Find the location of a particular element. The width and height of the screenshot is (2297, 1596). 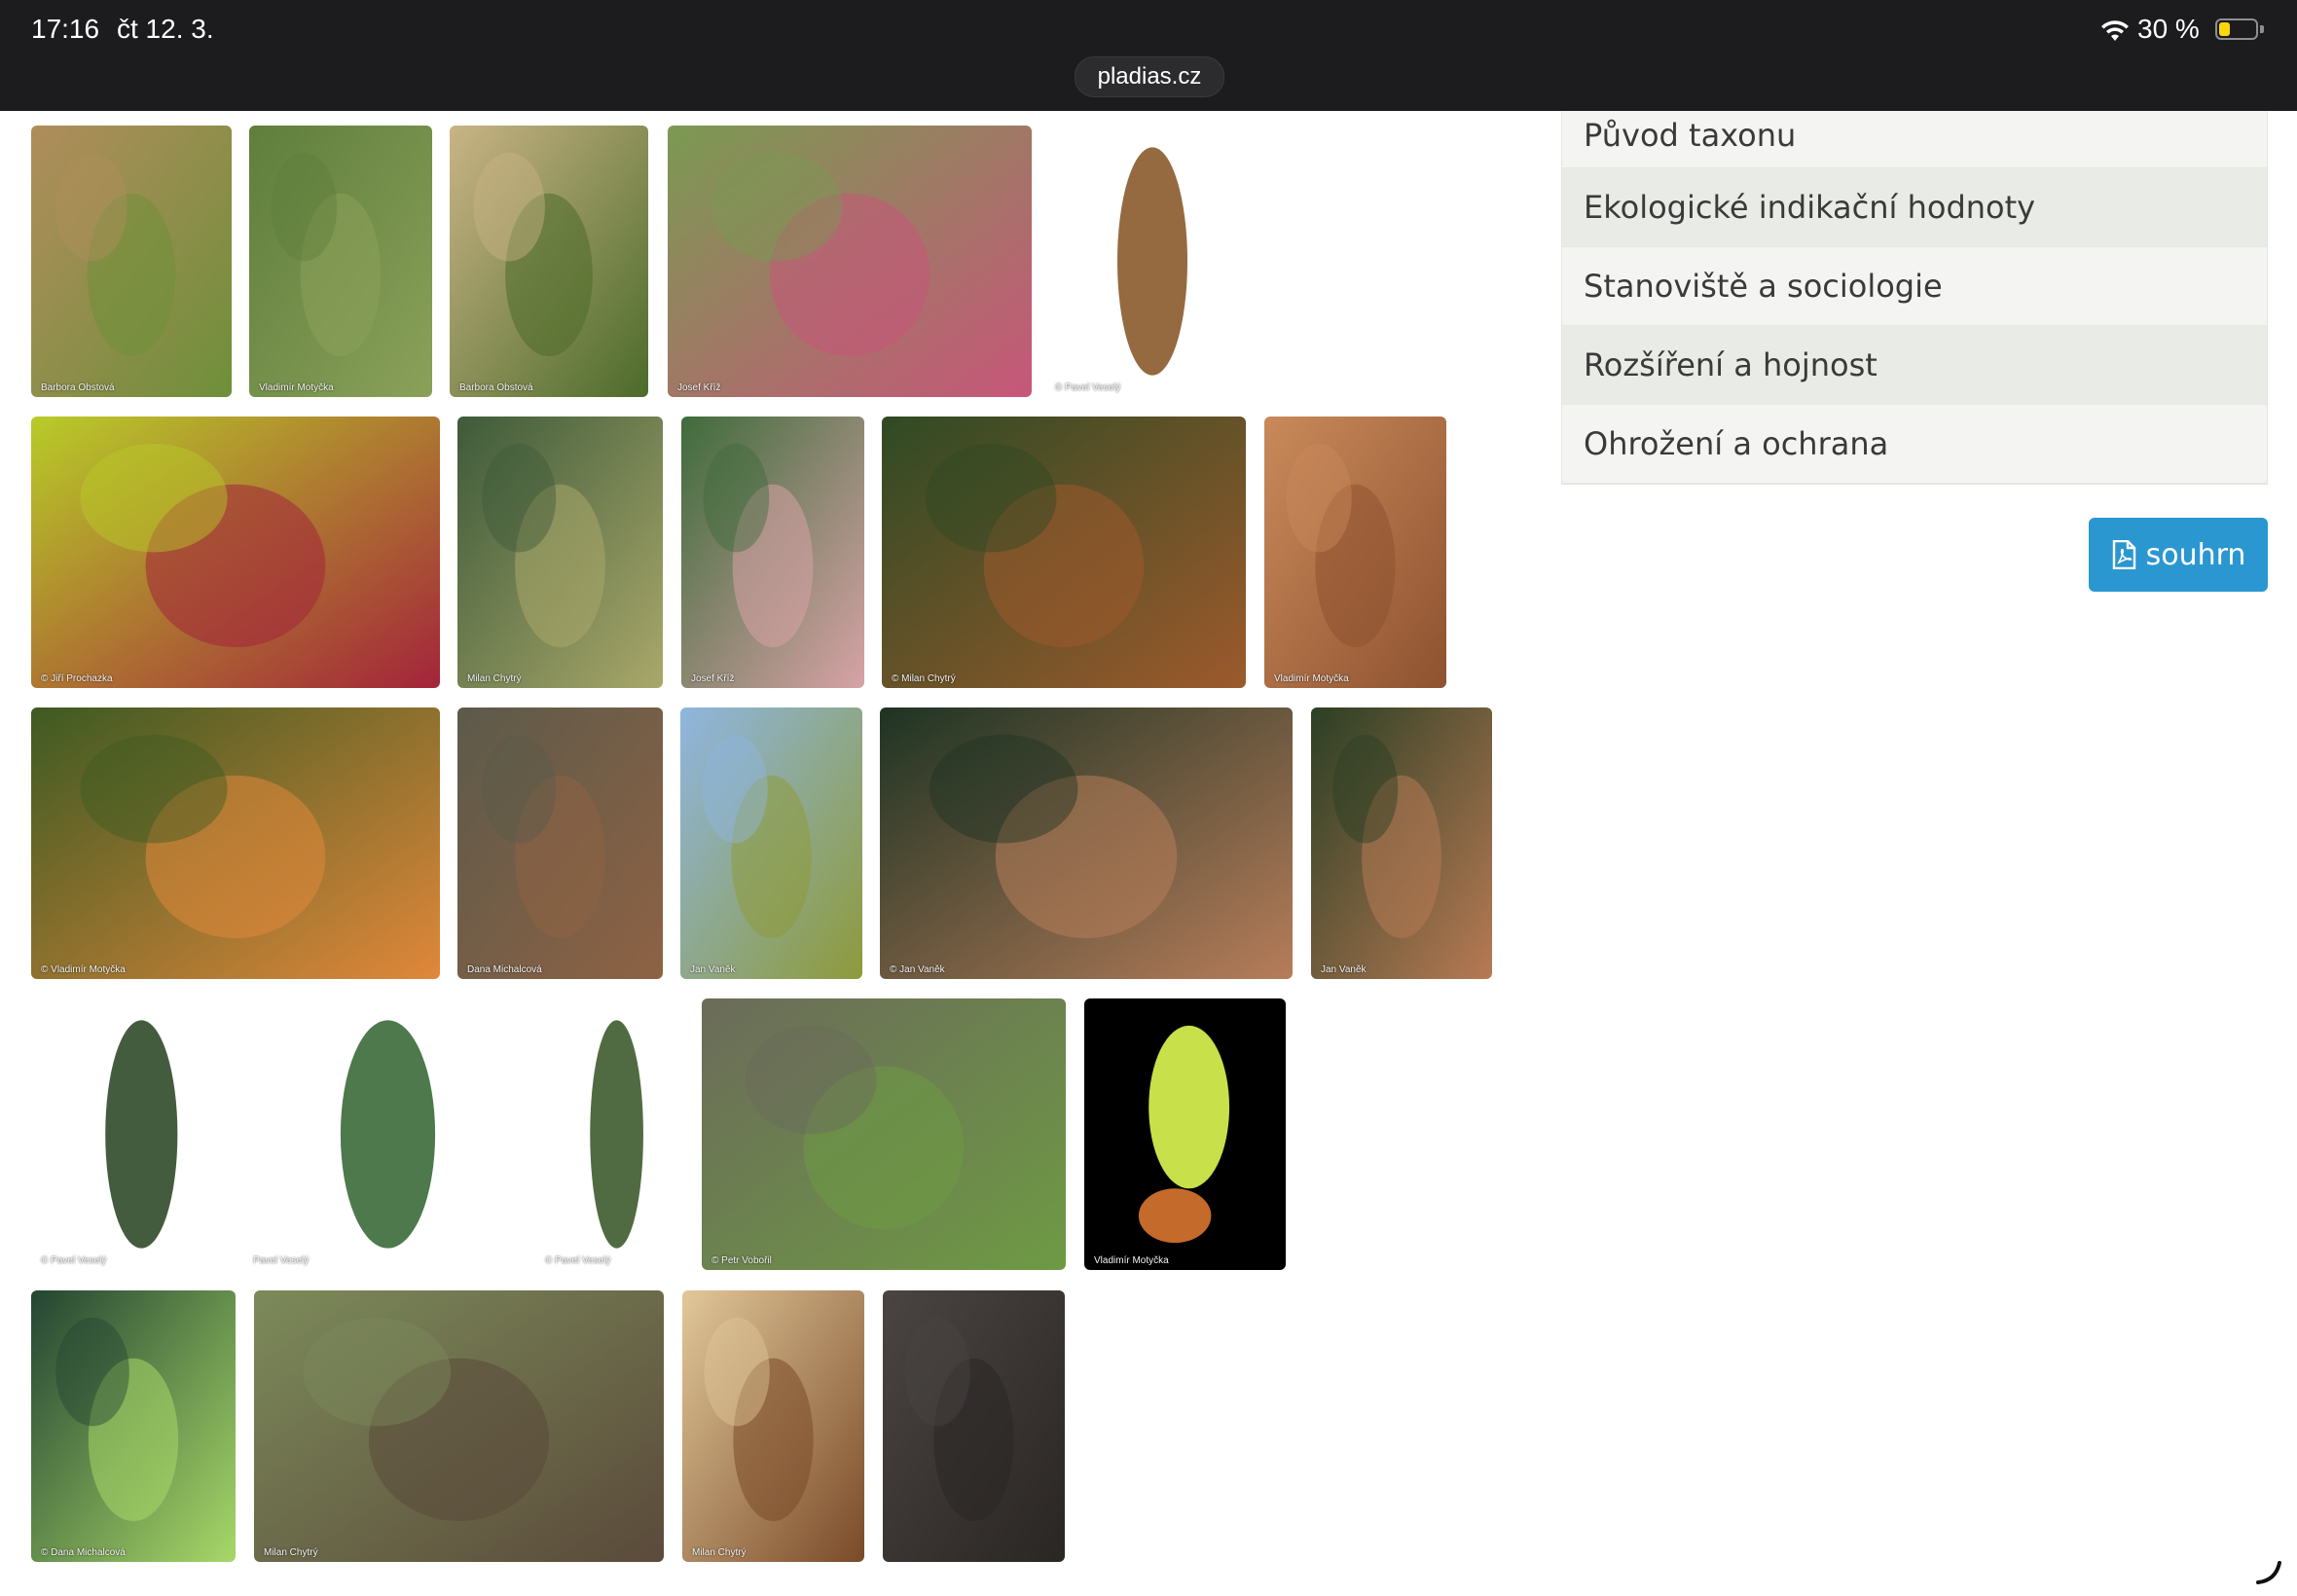

trunk-cross-section-photo-image is located at coordinates (773, 1426).